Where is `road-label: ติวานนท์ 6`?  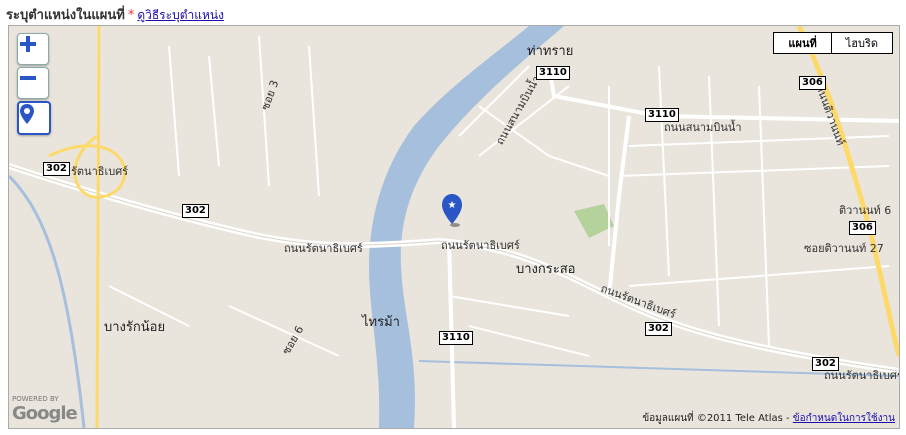
road-label: ติวานนท์ 6 is located at coordinates (865, 210).